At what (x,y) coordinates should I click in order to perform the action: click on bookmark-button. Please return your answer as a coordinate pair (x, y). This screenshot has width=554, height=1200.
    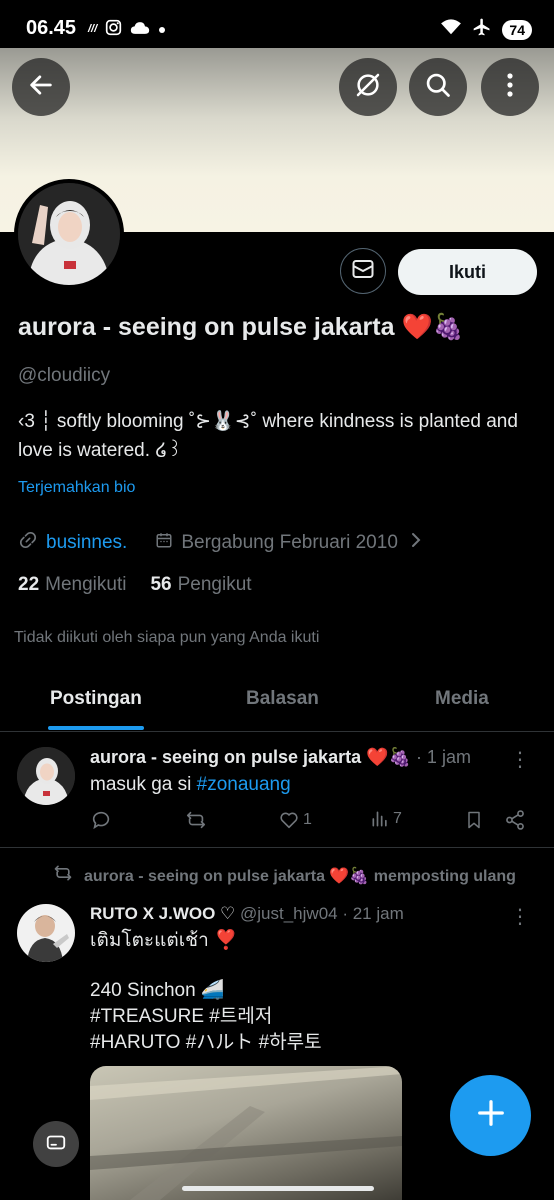
    Looking at the image, I should click on (474, 820).